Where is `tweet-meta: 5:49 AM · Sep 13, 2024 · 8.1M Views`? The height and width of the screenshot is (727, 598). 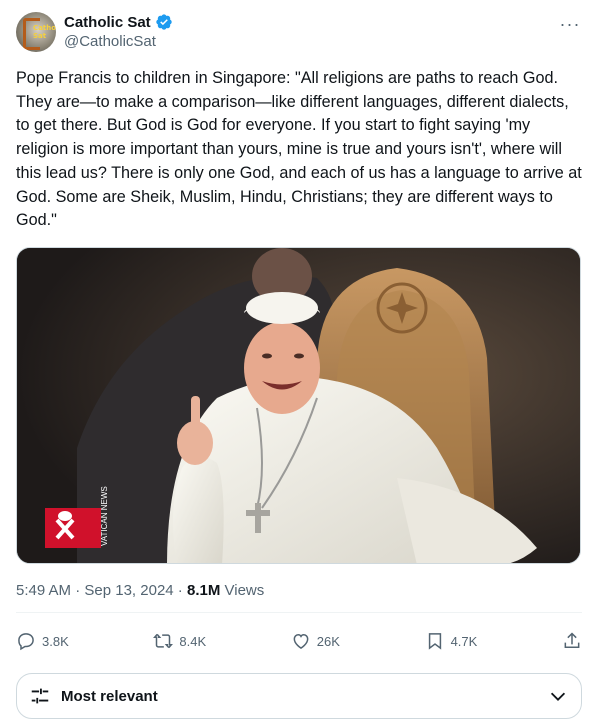 tweet-meta: 5:49 AM · Sep 13, 2024 · 8.1M Views is located at coordinates (140, 590).